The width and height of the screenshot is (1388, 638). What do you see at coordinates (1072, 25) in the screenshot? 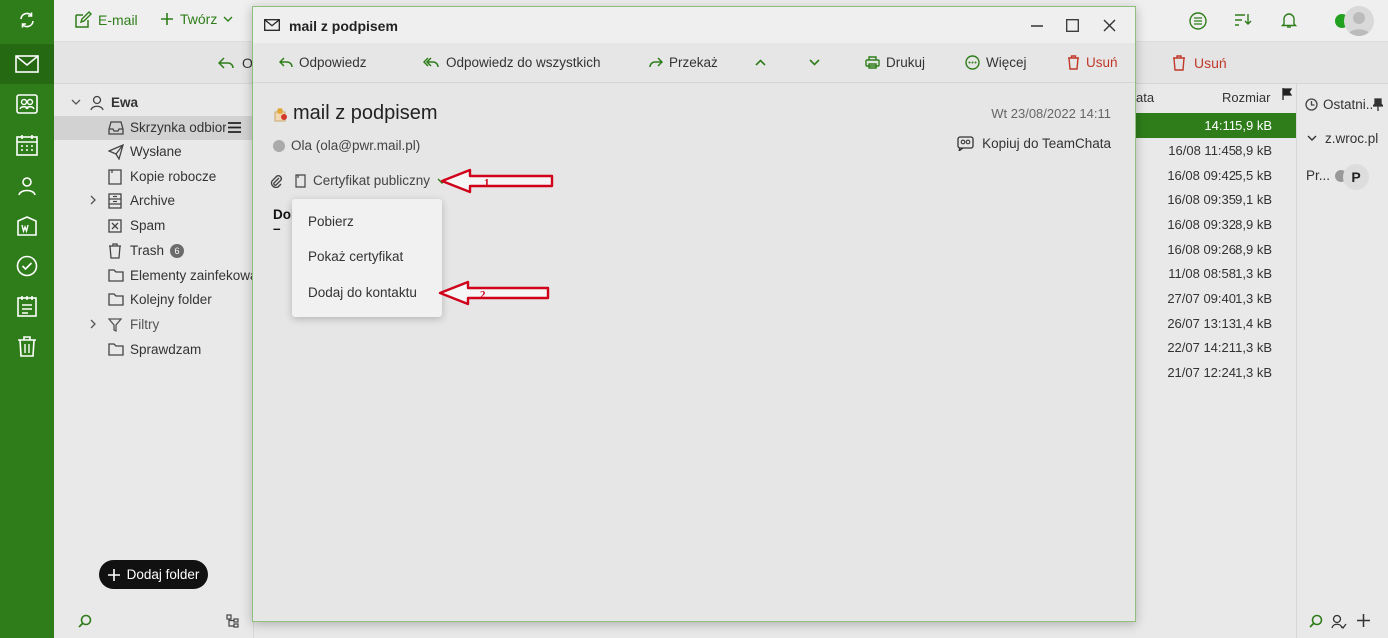
I see `maximize-icon` at bounding box center [1072, 25].